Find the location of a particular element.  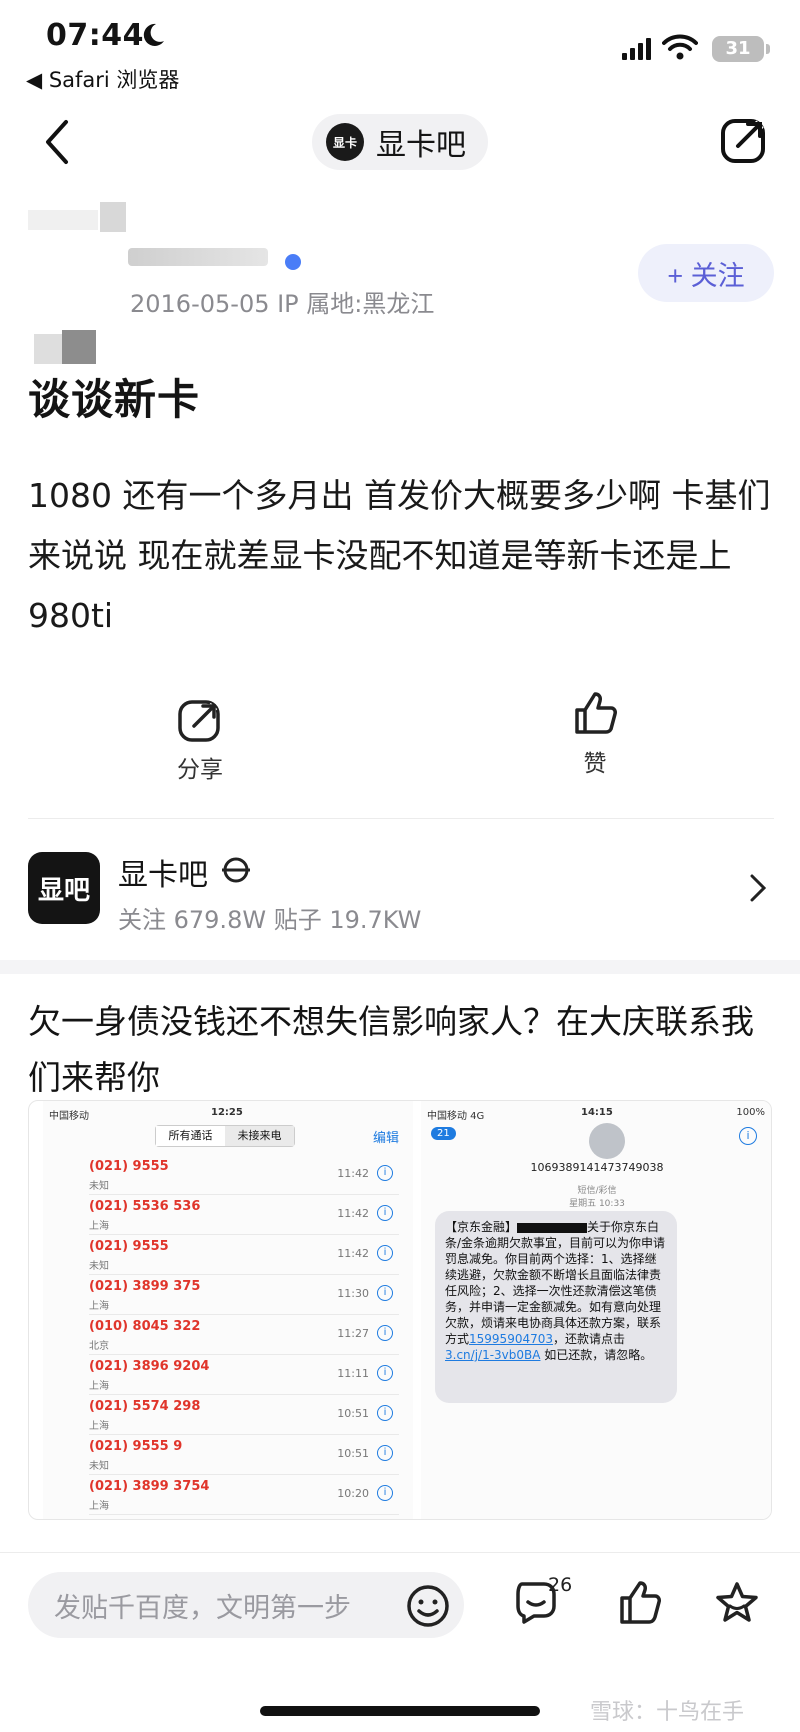

forum-title: 显卡吧 is located at coordinates (421, 145).